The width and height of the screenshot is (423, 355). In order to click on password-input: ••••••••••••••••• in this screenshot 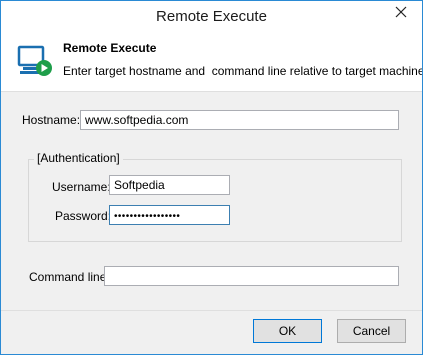, I will do `click(169, 215)`.